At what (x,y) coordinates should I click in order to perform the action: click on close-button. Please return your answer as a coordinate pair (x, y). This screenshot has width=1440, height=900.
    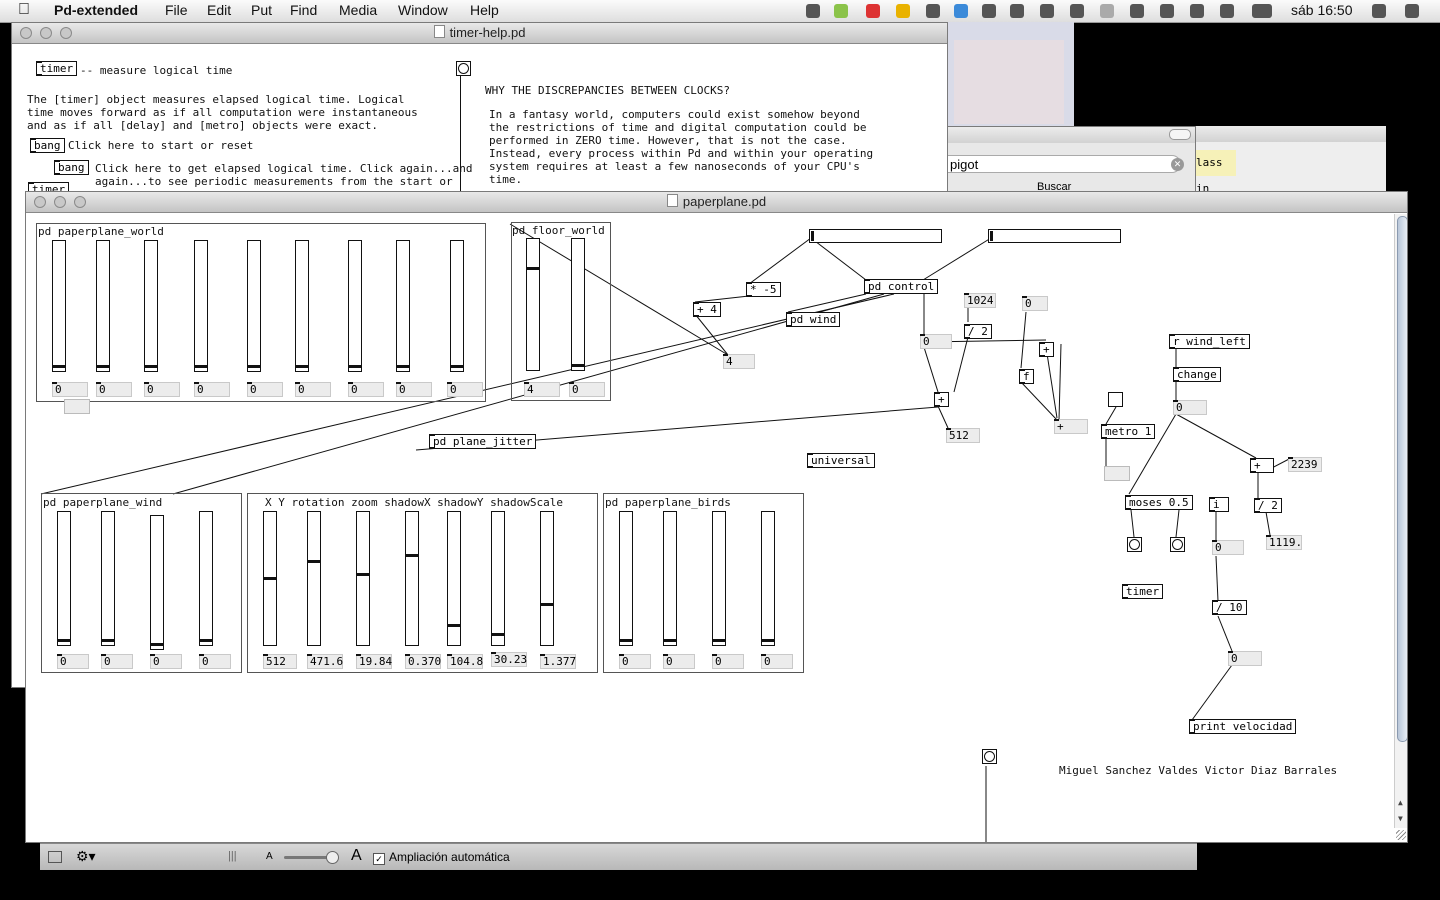
    Looking at the image, I should click on (26, 33).